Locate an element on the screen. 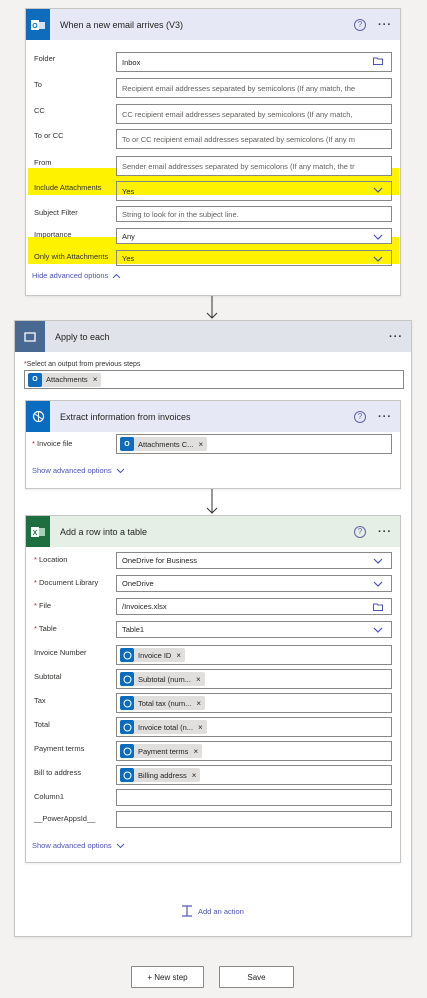  invoice-file-field: O Attachments C... × is located at coordinates (254, 444).